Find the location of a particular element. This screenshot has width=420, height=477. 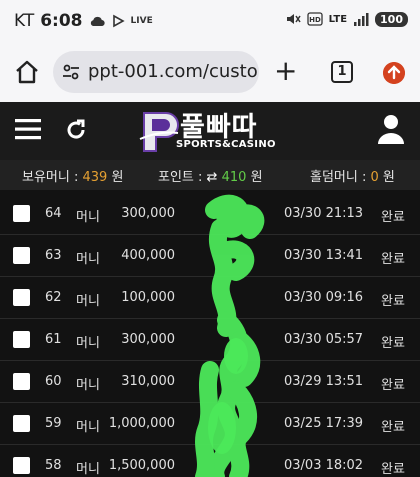

battery-indicator: 100 is located at coordinates (391, 19).